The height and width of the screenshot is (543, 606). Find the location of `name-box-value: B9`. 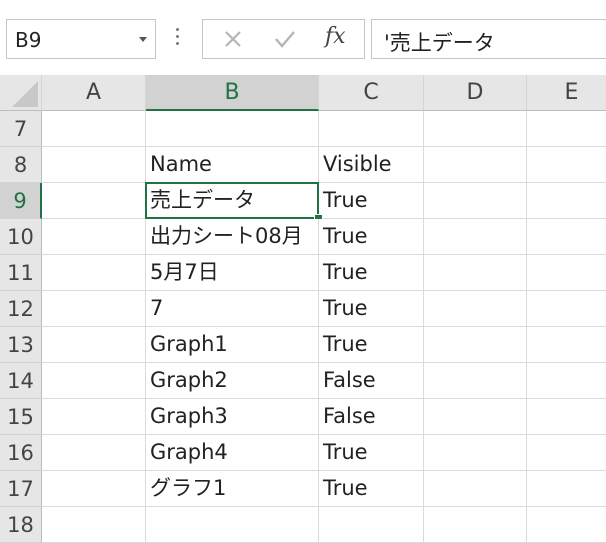

name-box-value: B9 is located at coordinates (28, 40).